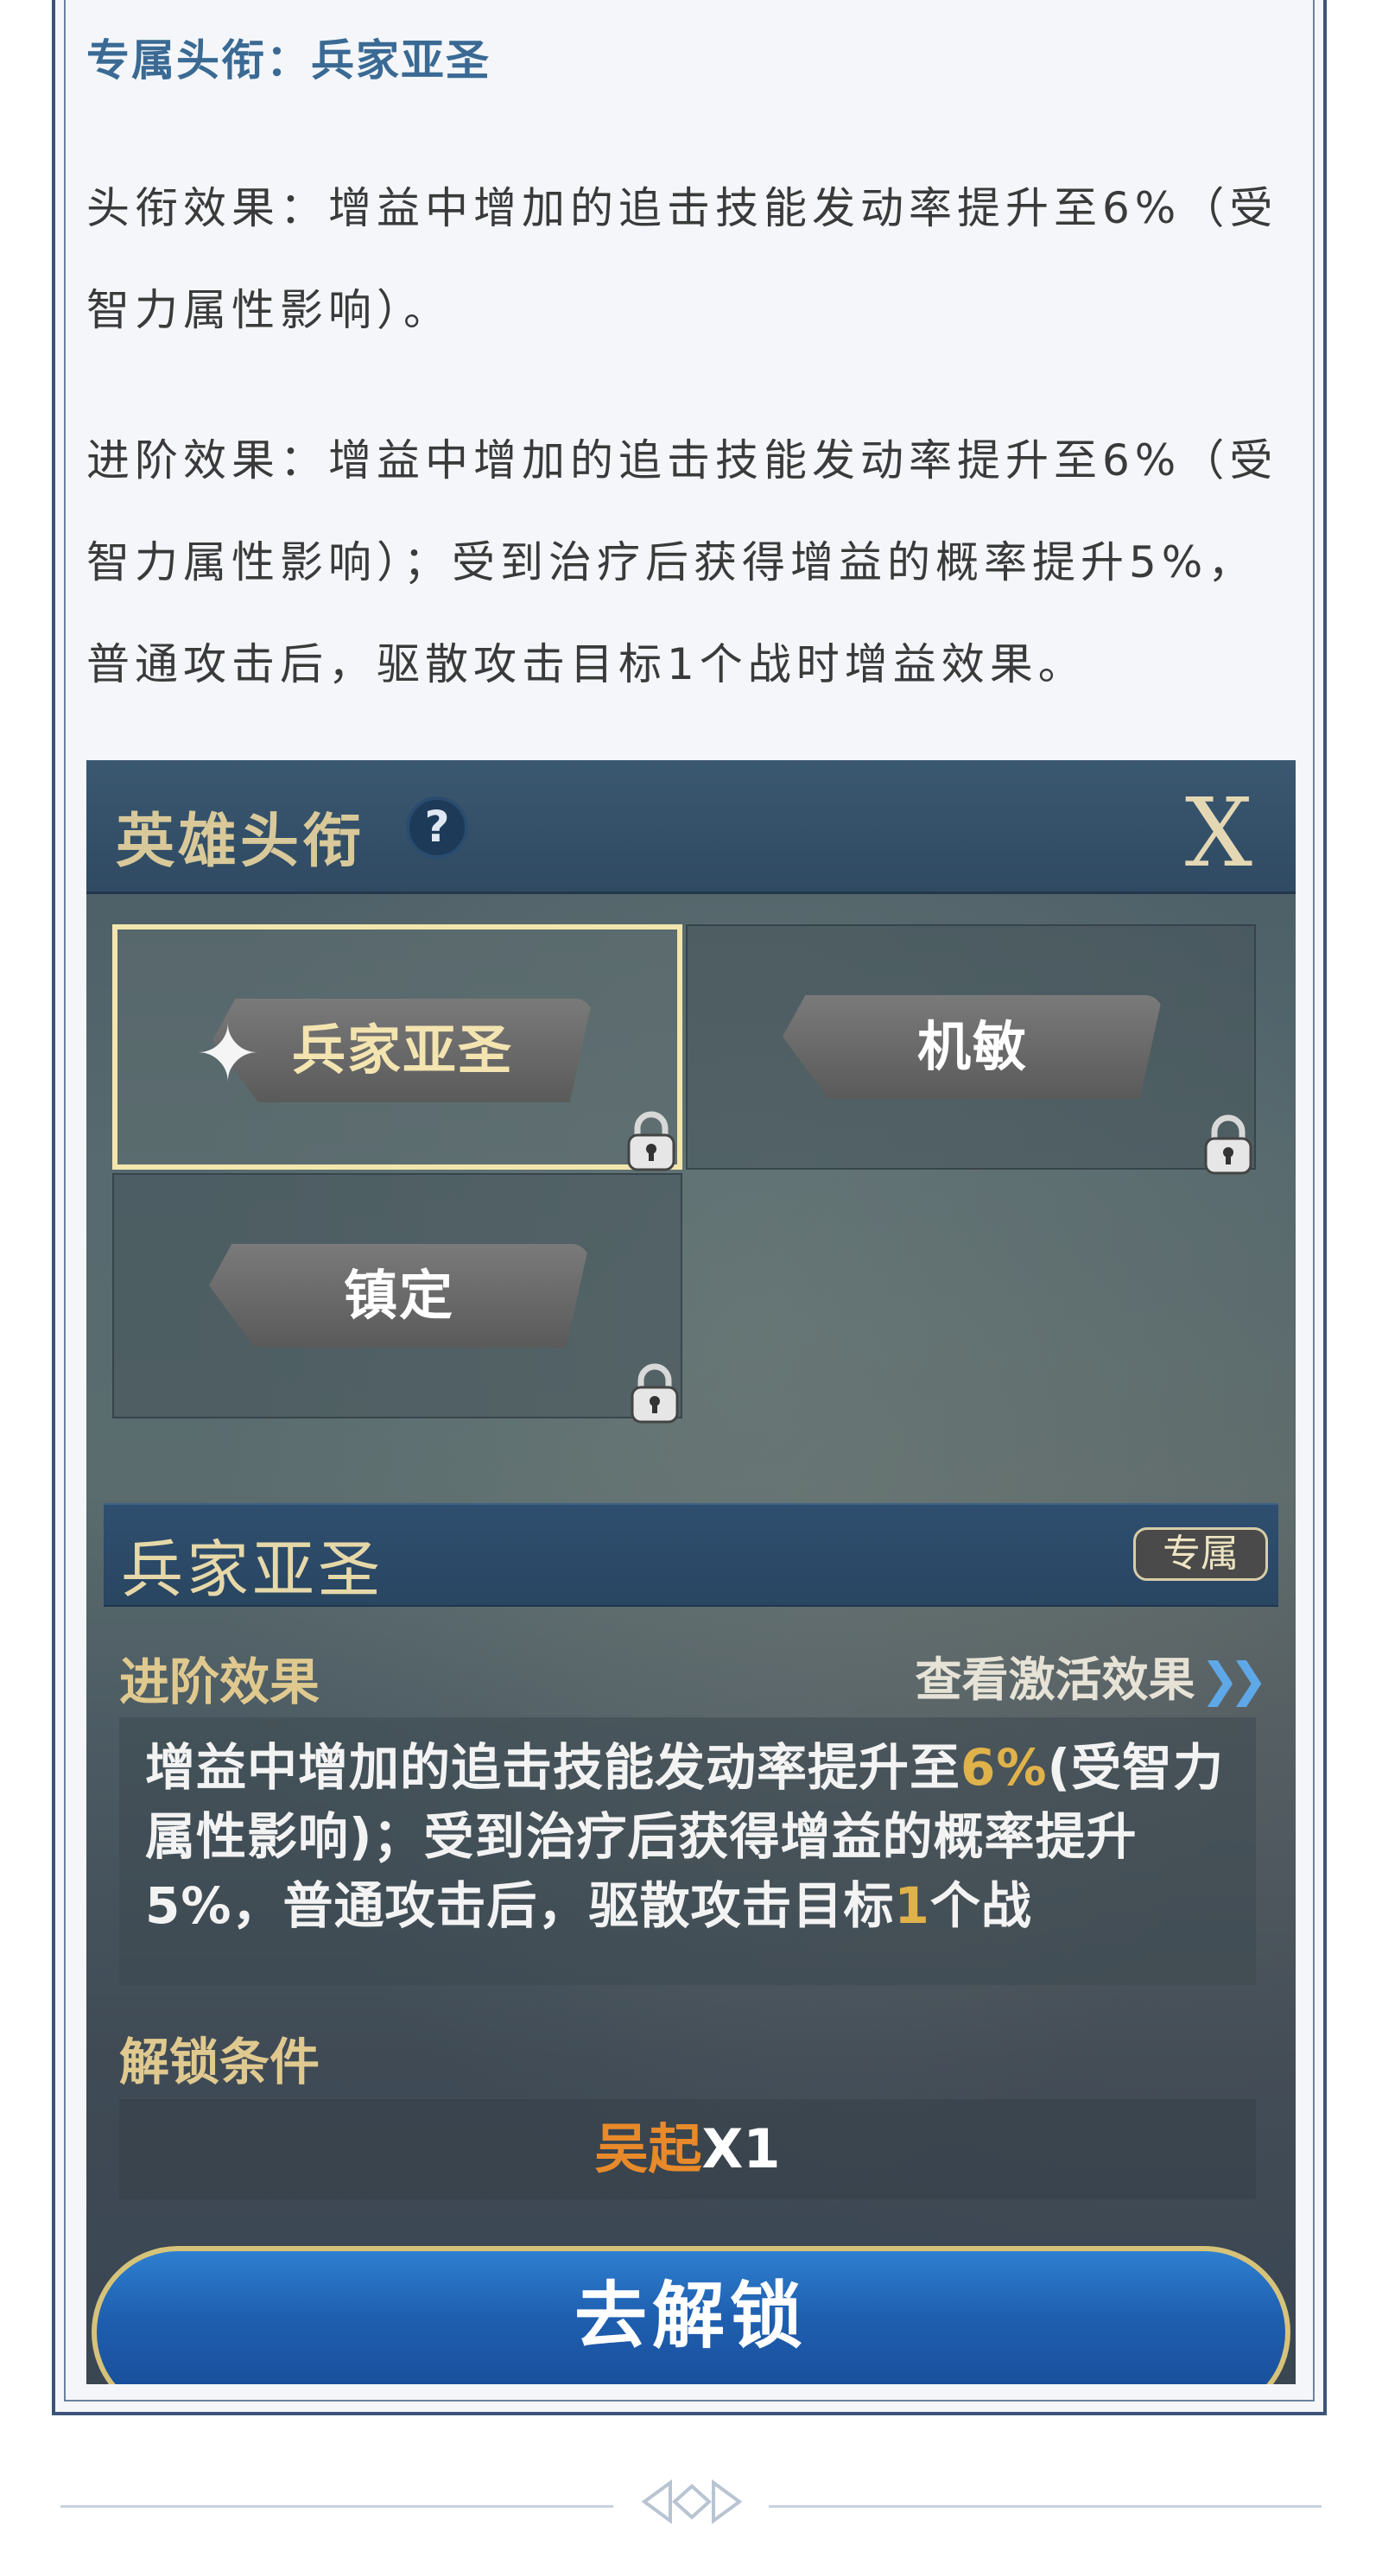  What do you see at coordinates (553, 1767) in the screenshot?
I see `effect-text-part: 增益中增加的追击技能发动率提升至` at bounding box center [553, 1767].